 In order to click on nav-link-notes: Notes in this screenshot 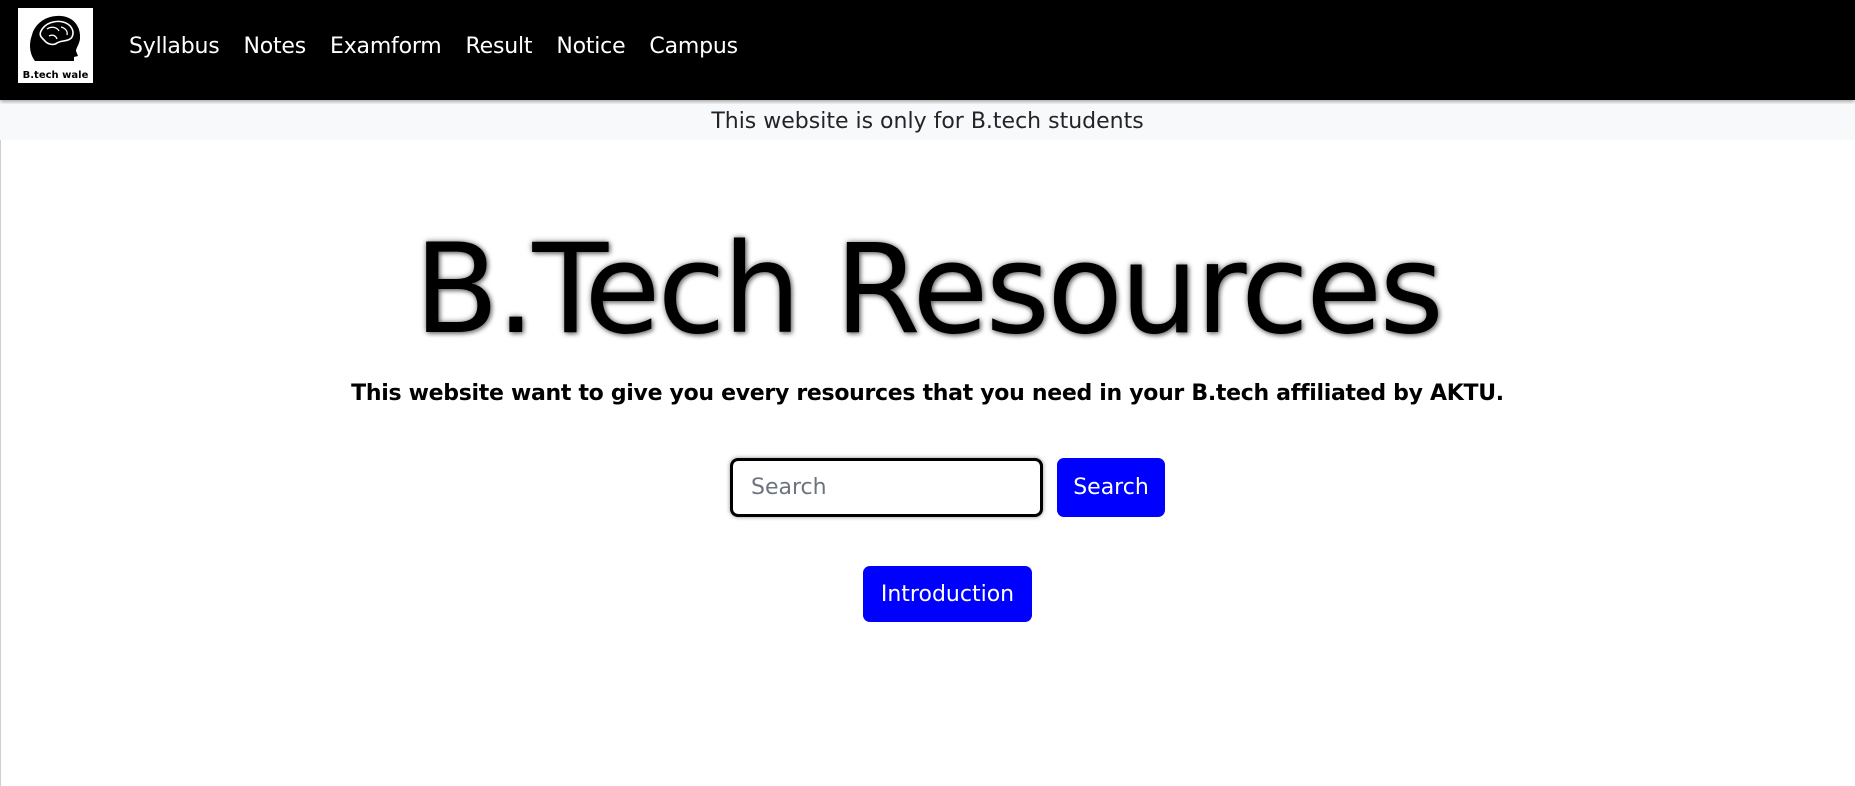, I will do `click(274, 47)`.